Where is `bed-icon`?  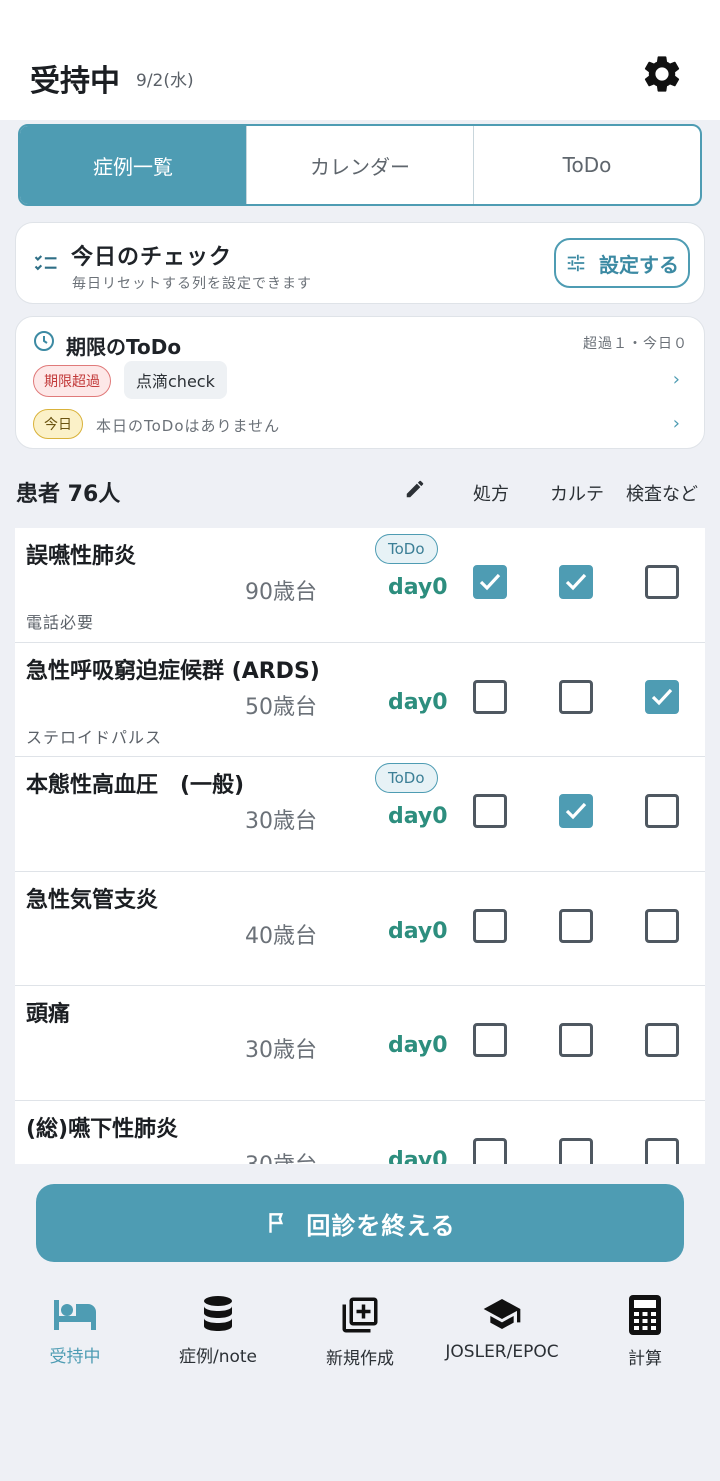
bed-icon is located at coordinates (75, 1315).